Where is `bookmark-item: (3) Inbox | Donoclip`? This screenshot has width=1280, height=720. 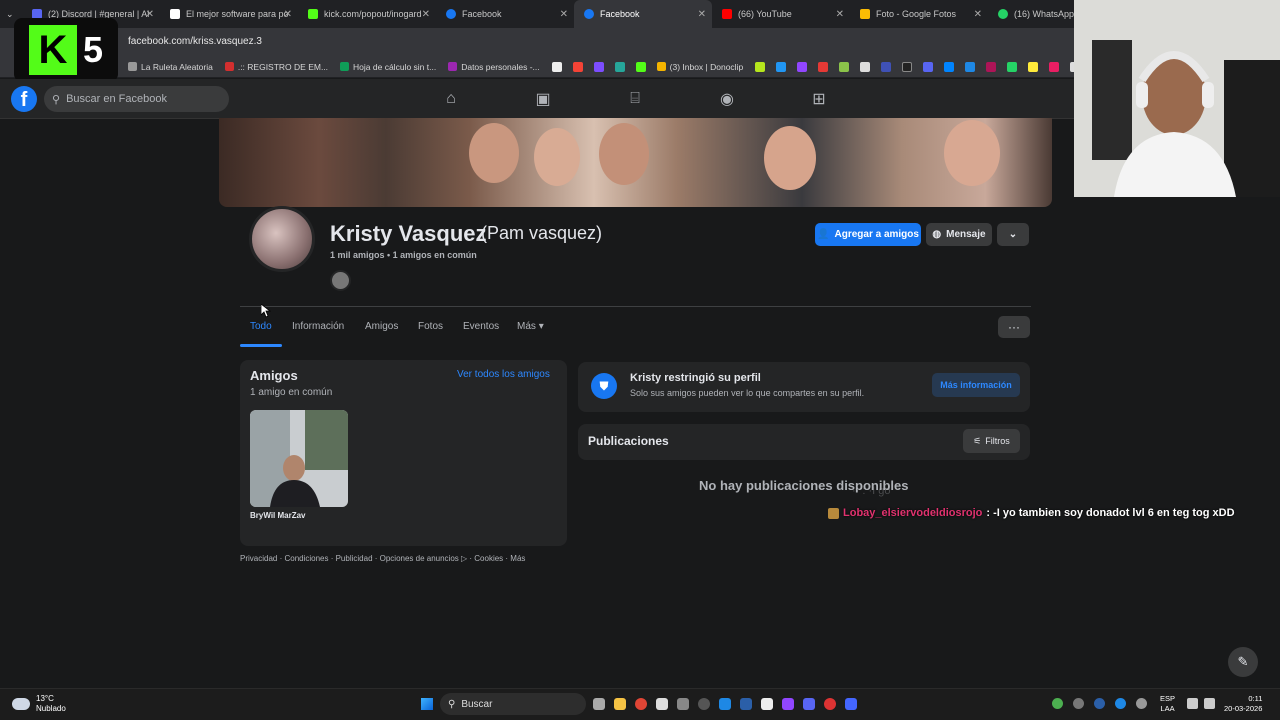
bookmark-item: (3) Inbox | Donoclip is located at coordinates (699, 67).